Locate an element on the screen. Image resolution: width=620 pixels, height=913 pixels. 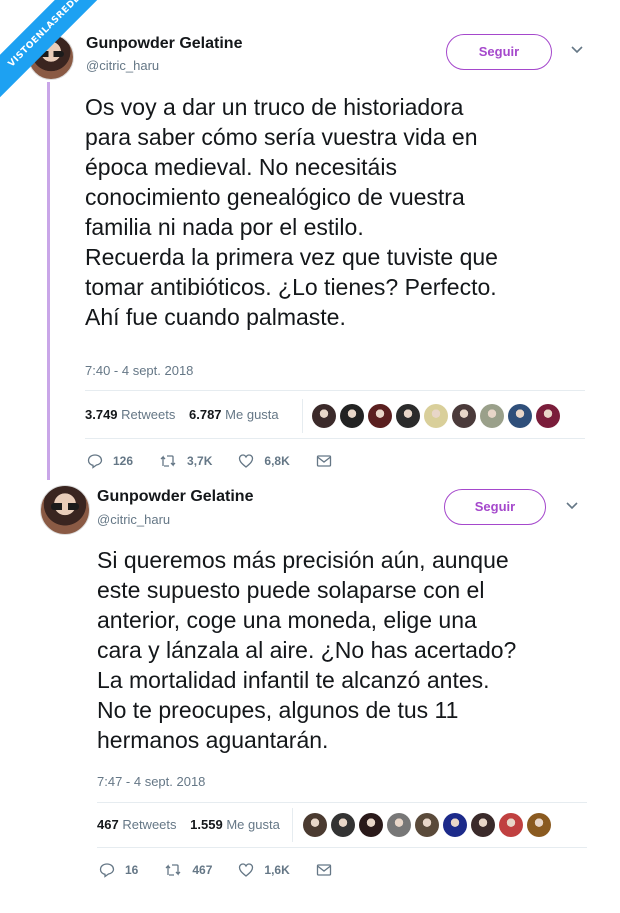
reply-button: 126 is located at coordinates (110, 461).